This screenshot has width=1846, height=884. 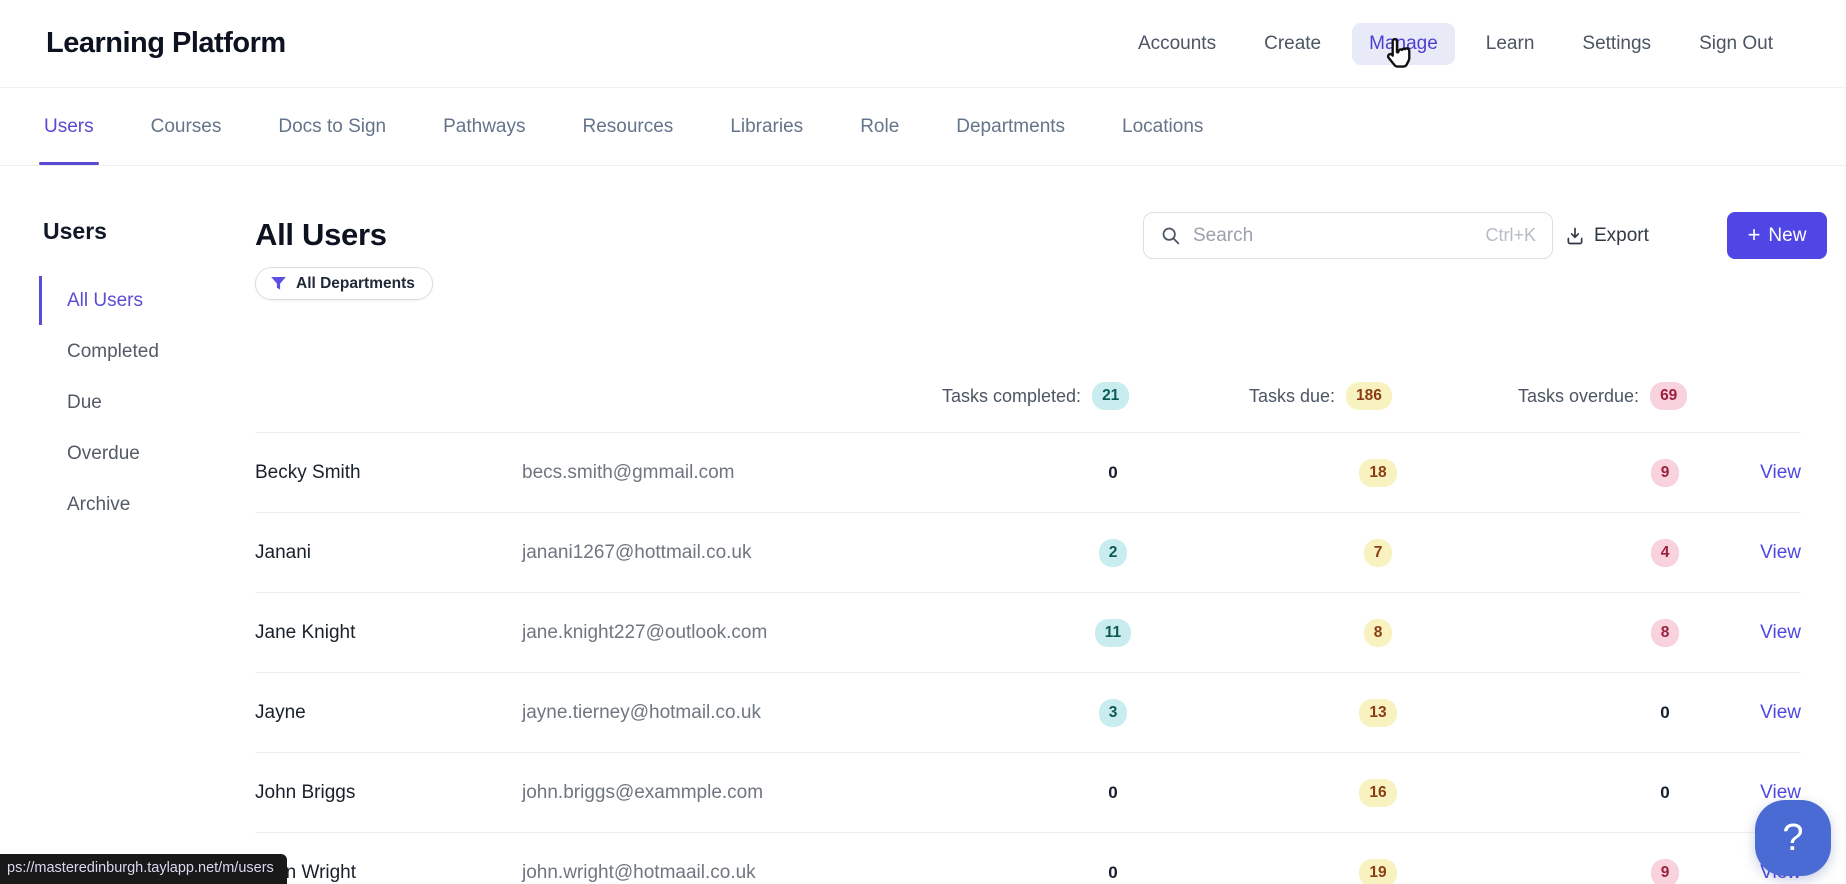 I want to click on nav-item-learn: Learn, so click(x=1510, y=44).